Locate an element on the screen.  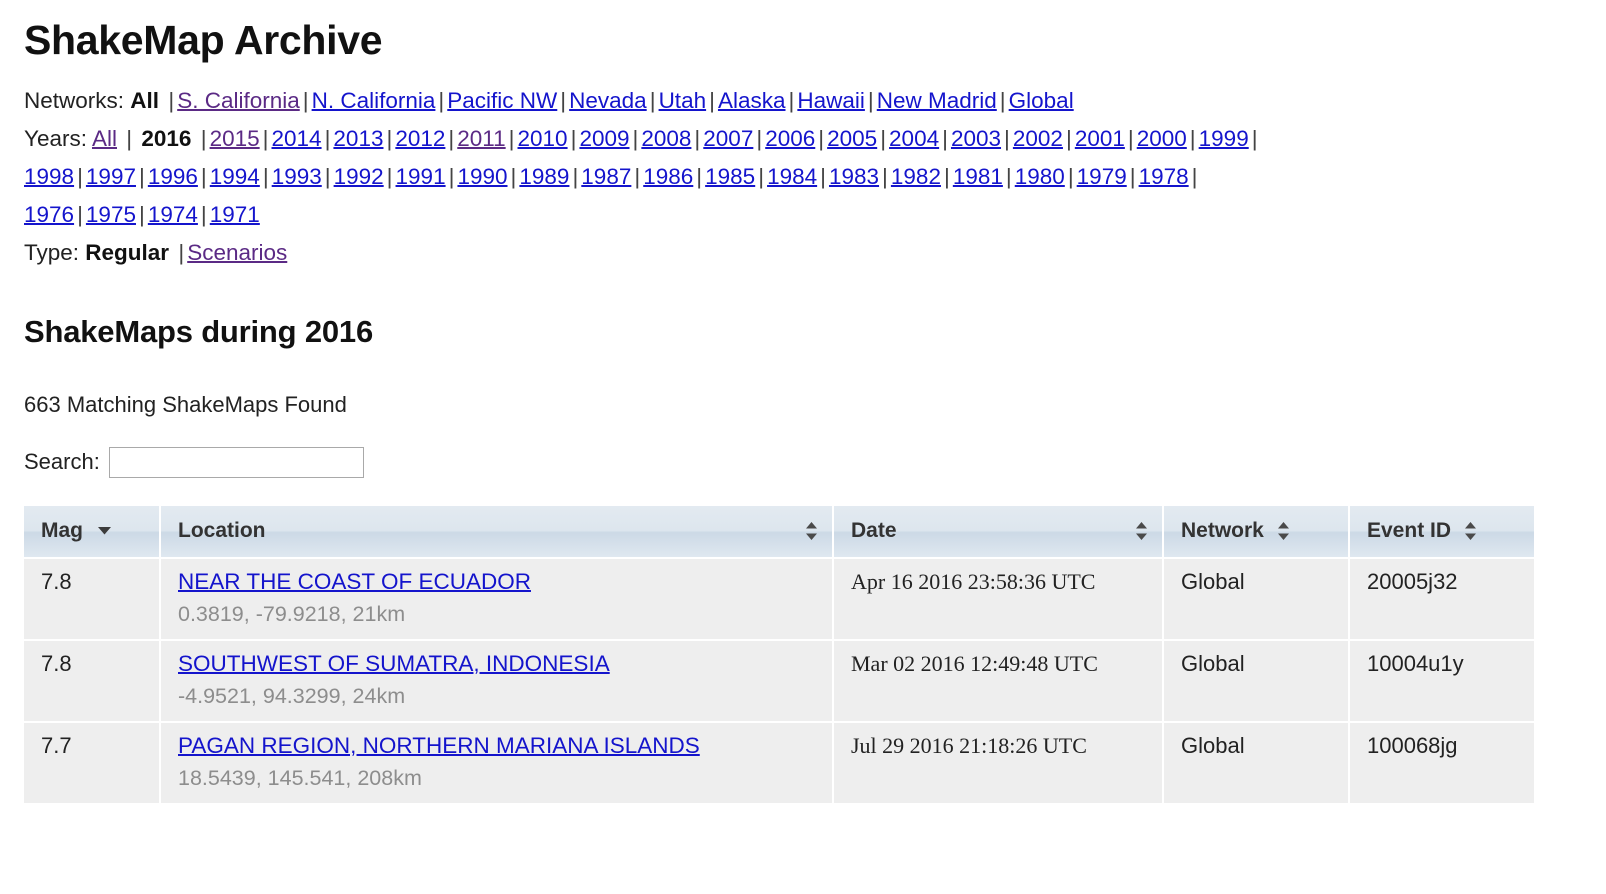
year-link-1980: 1980 is located at coordinates (1040, 176).